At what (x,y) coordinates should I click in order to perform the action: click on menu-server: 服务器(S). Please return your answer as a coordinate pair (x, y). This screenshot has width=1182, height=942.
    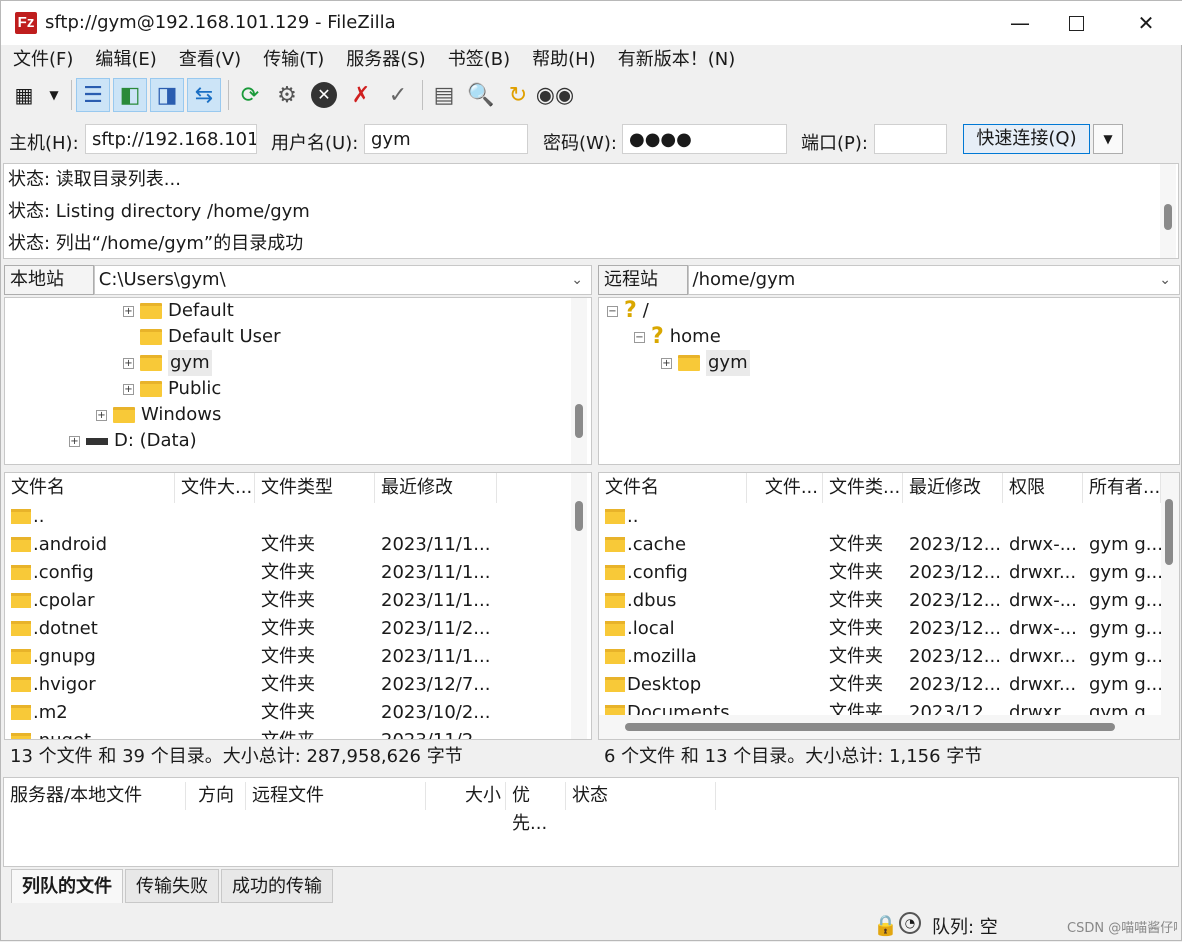
    Looking at the image, I should click on (385, 60).